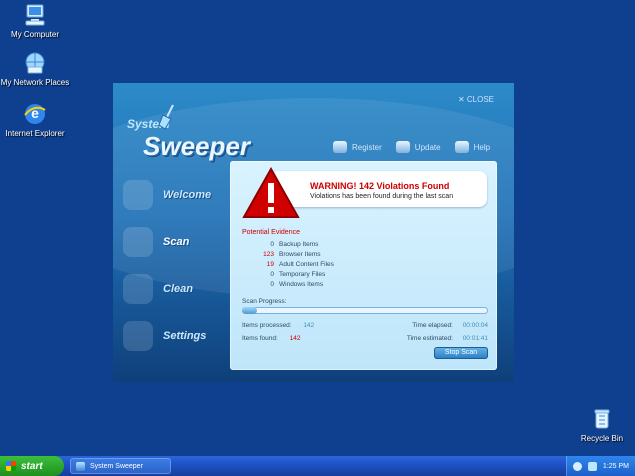  I want to click on update-link: Update, so click(418, 147).